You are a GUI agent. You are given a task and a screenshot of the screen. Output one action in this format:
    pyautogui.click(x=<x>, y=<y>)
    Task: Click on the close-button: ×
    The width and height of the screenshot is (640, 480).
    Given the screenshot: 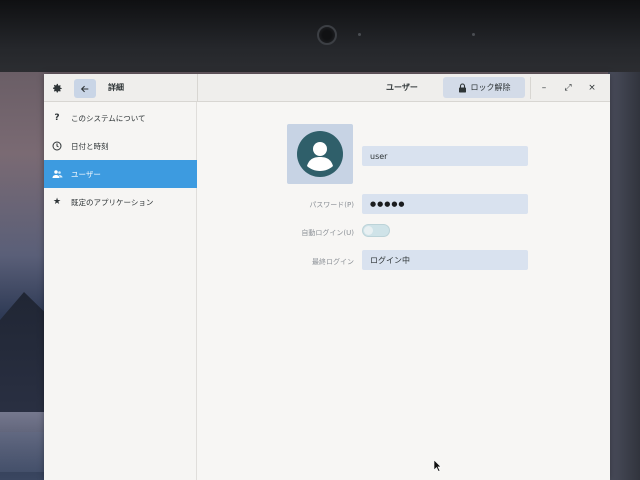 What is the action you would take?
    pyautogui.click(x=592, y=88)
    